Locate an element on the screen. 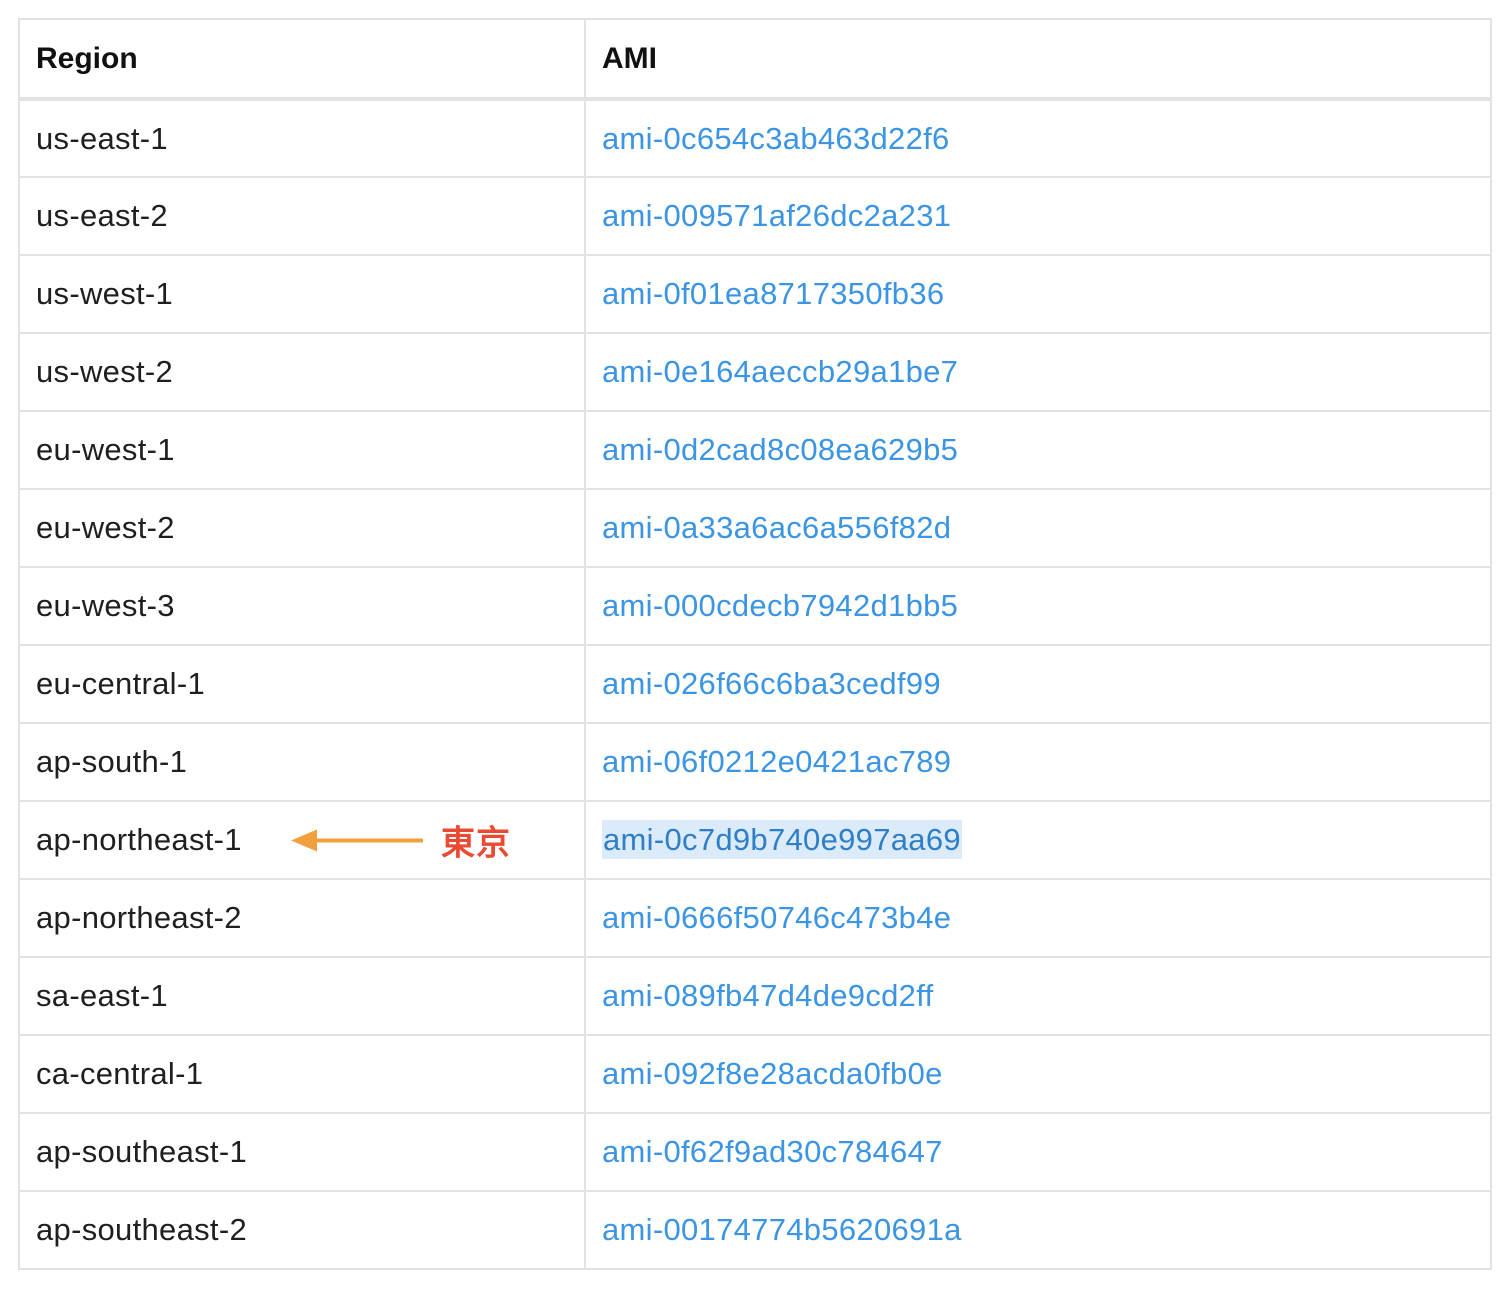 Image resolution: width=1510 pixels, height=1290 pixels. ami-cell: ami-0f01ea8717350fb36 is located at coordinates (1038, 294).